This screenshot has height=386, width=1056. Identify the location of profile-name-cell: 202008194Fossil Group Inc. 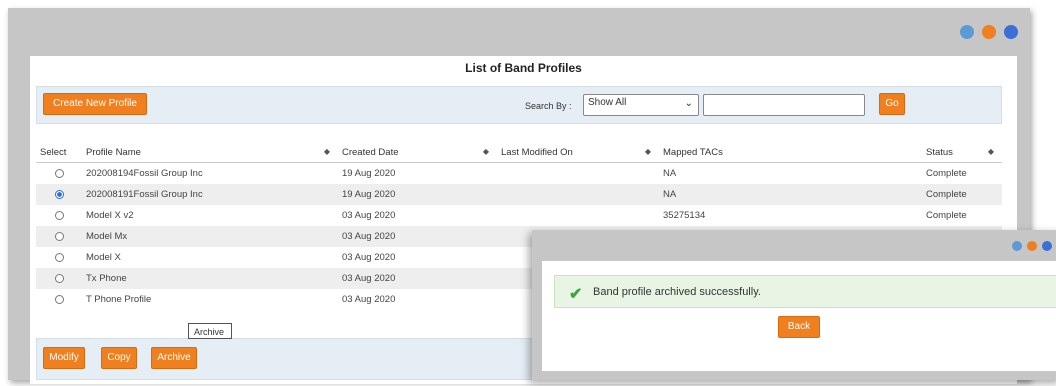
(144, 173).